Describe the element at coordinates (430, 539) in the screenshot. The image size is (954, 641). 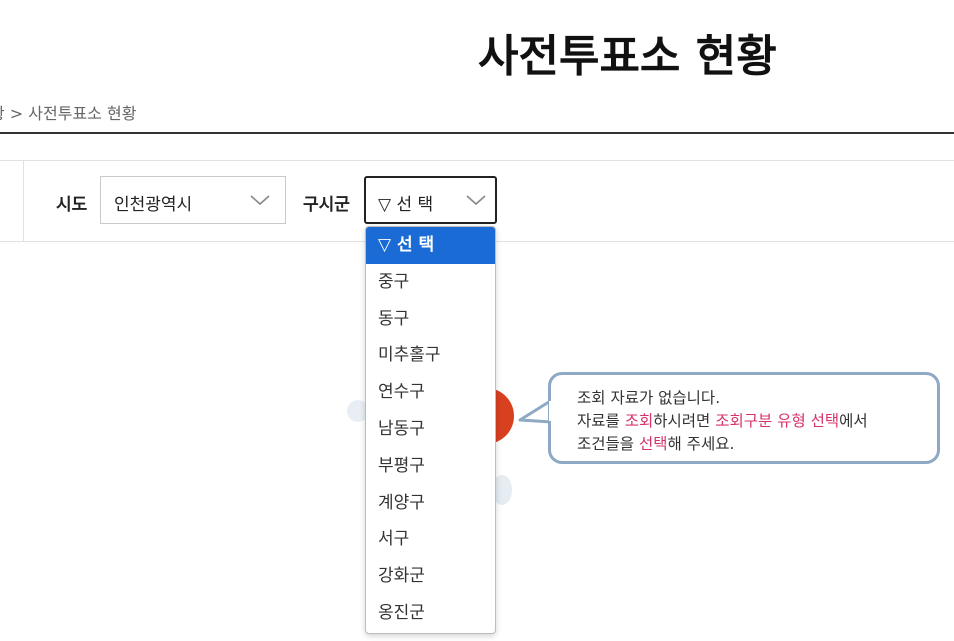
I see `dropdown-option: 서구` at that location.